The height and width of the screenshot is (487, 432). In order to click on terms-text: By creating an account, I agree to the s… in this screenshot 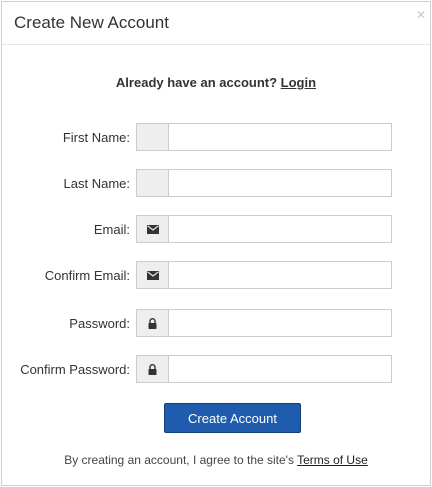, I will do `click(179, 460)`.